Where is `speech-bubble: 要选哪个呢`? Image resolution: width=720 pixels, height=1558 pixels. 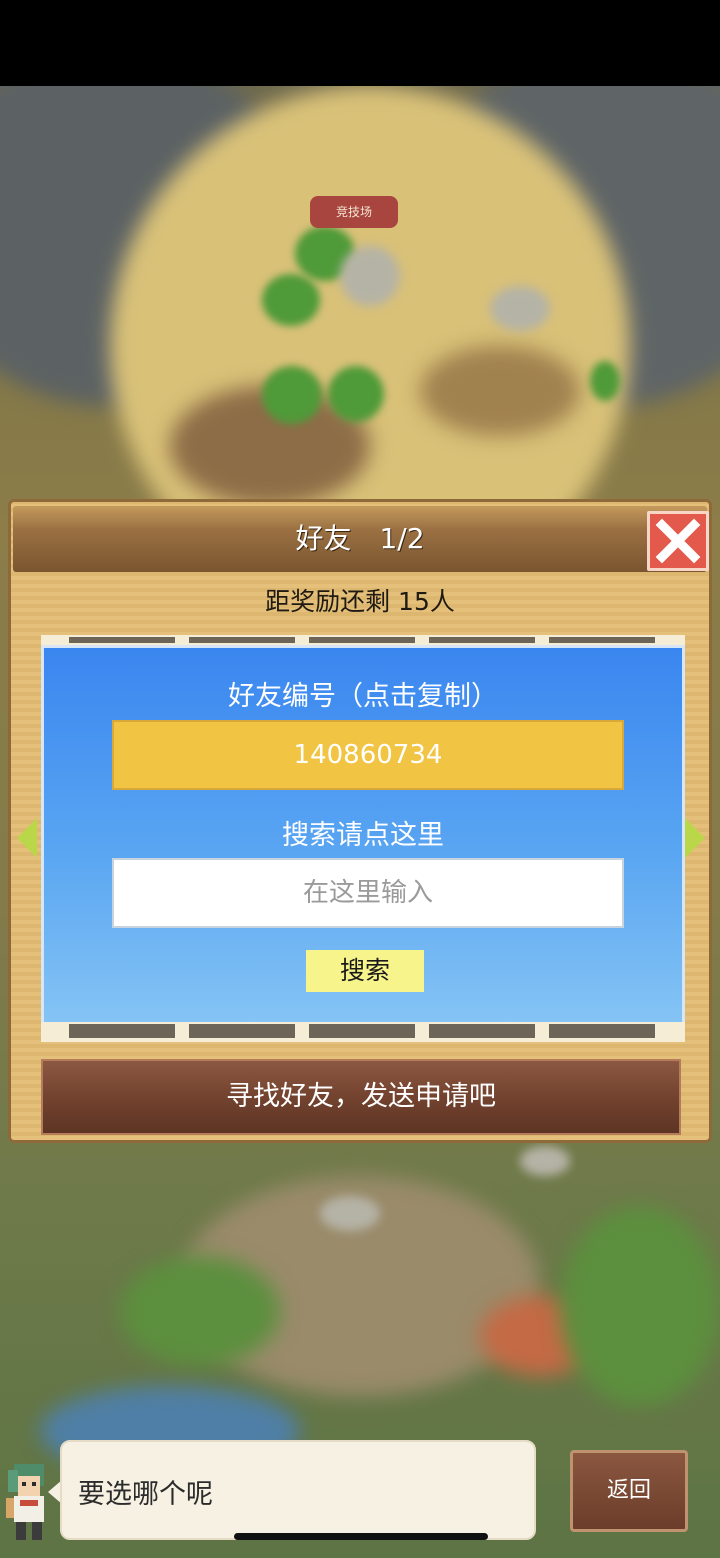 speech-bubble: 要选哪个呢 is located at coordinates (298, 1490).